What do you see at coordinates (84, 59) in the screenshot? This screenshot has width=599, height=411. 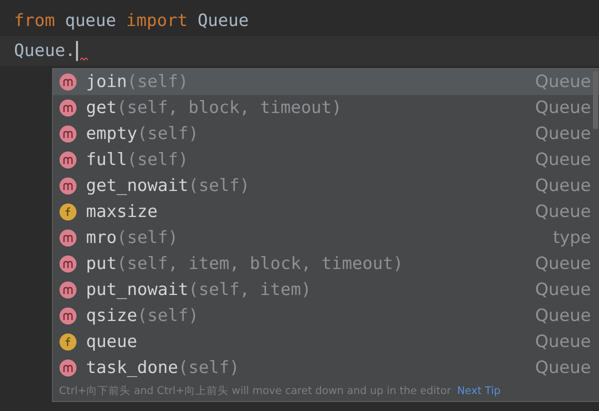 I see `squiggle-icon` at bounding box center [84, 59].